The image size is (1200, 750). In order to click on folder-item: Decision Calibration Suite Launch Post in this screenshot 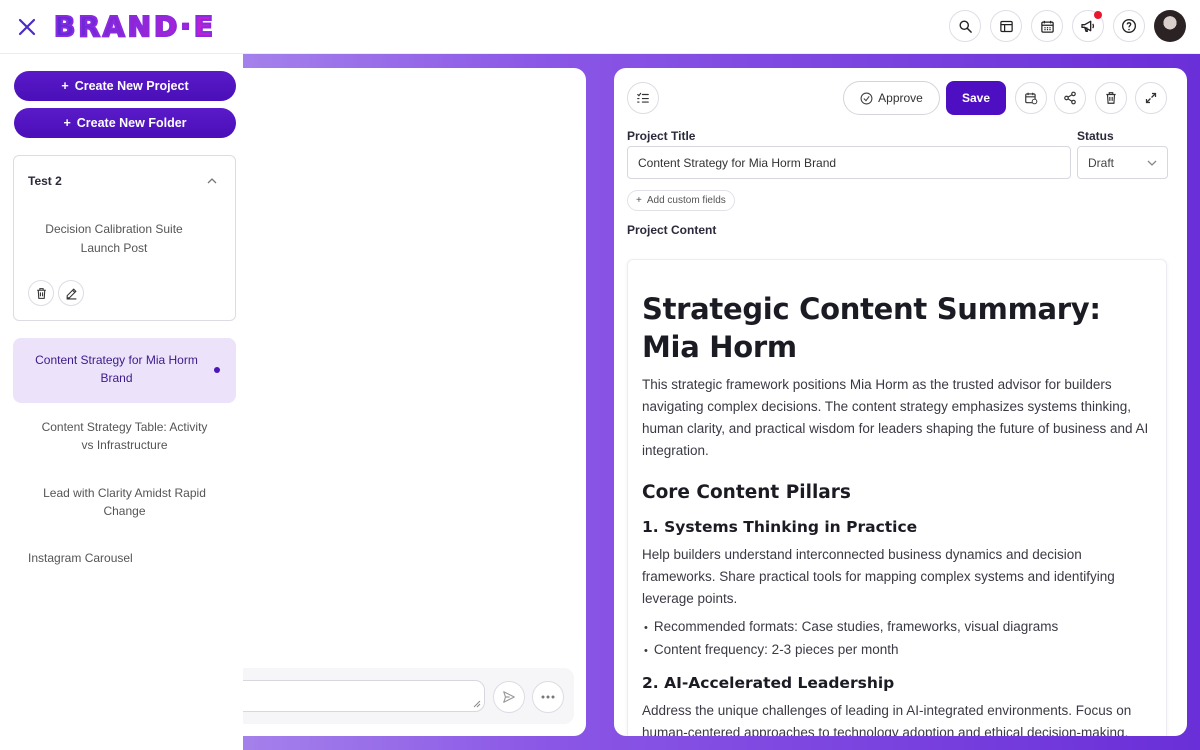, I will do `click(114, 239)`.